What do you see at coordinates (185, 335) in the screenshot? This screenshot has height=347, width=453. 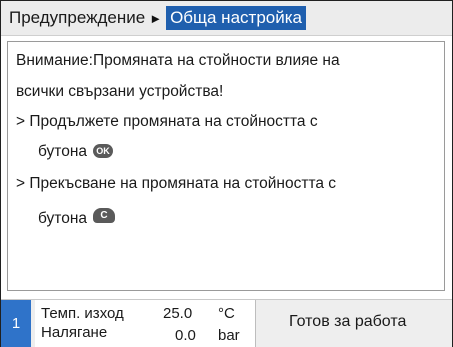 I see `pressure-value: 0.0` at bounding box center [185, 335].